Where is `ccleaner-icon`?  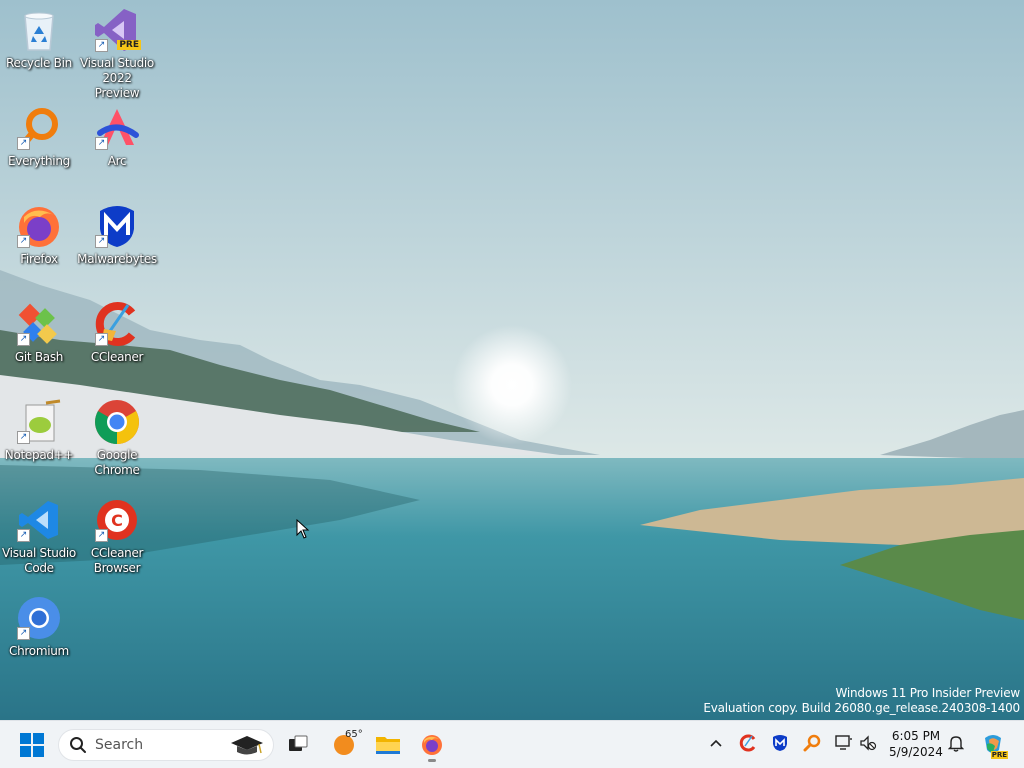 ccleaner-icon is located at coordinates (747, 743).